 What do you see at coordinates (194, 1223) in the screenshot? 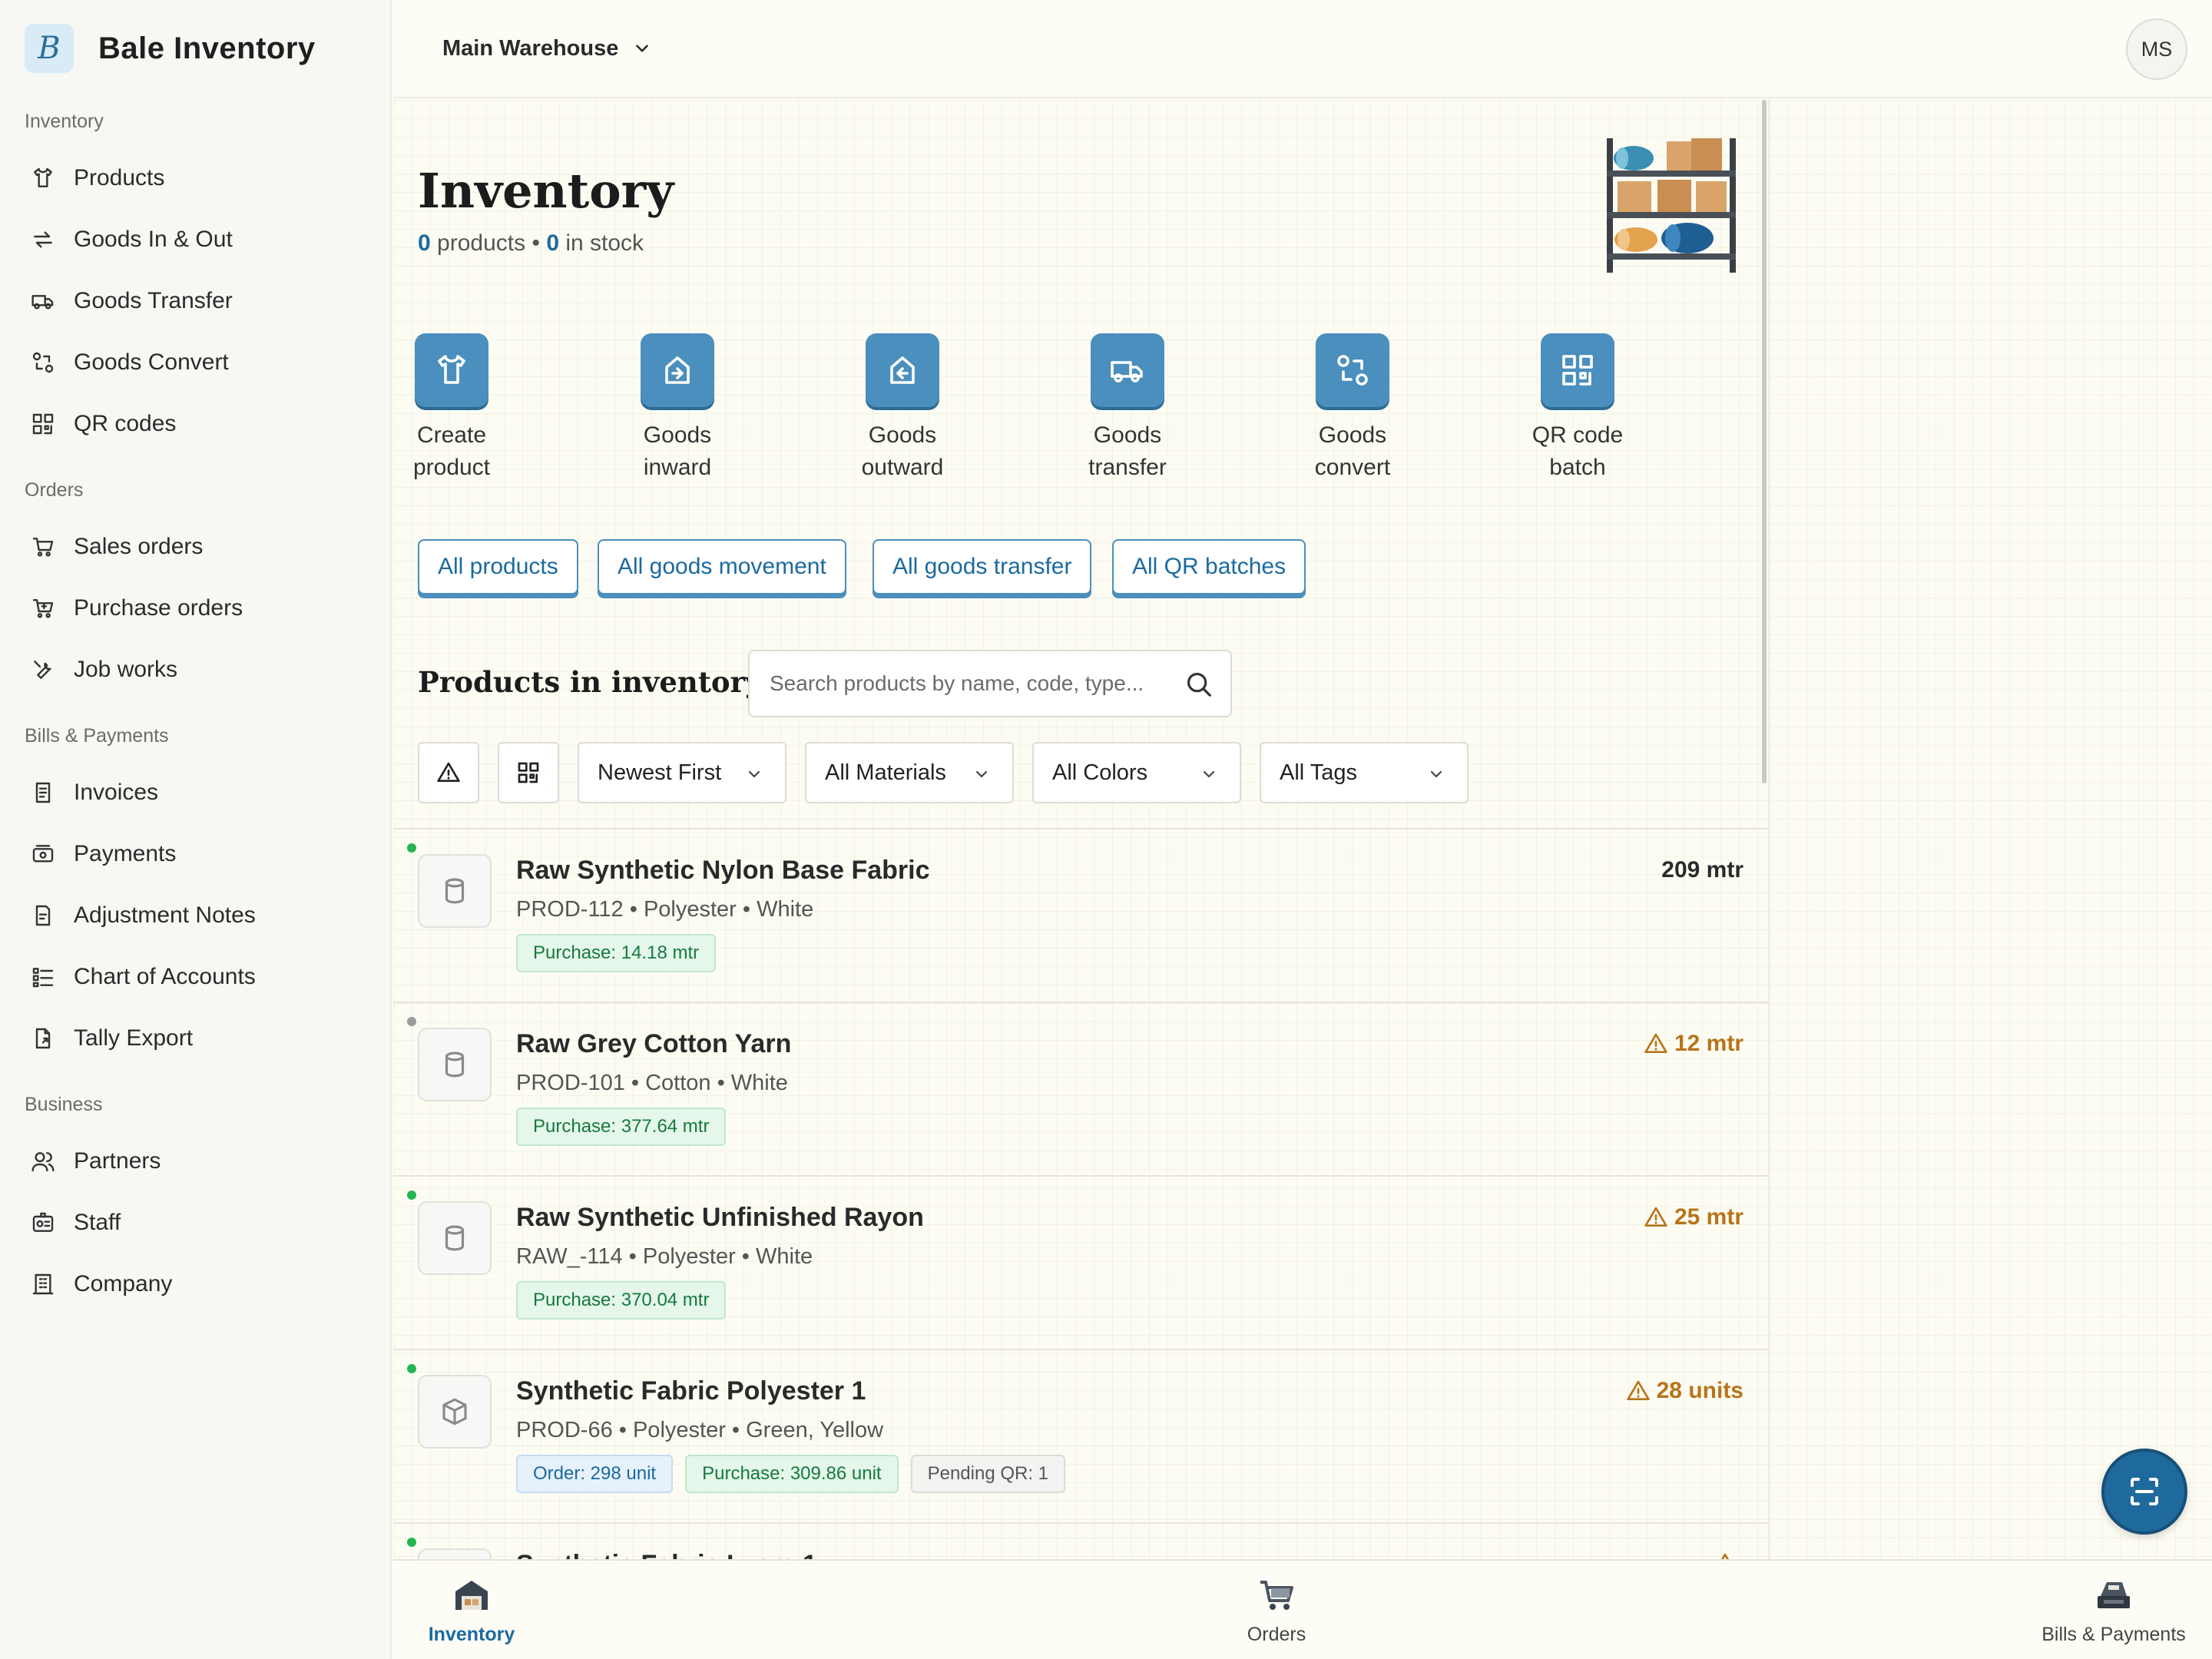
I see `sidebar-item-staff: Staff` at bounding box center [194, 1223].